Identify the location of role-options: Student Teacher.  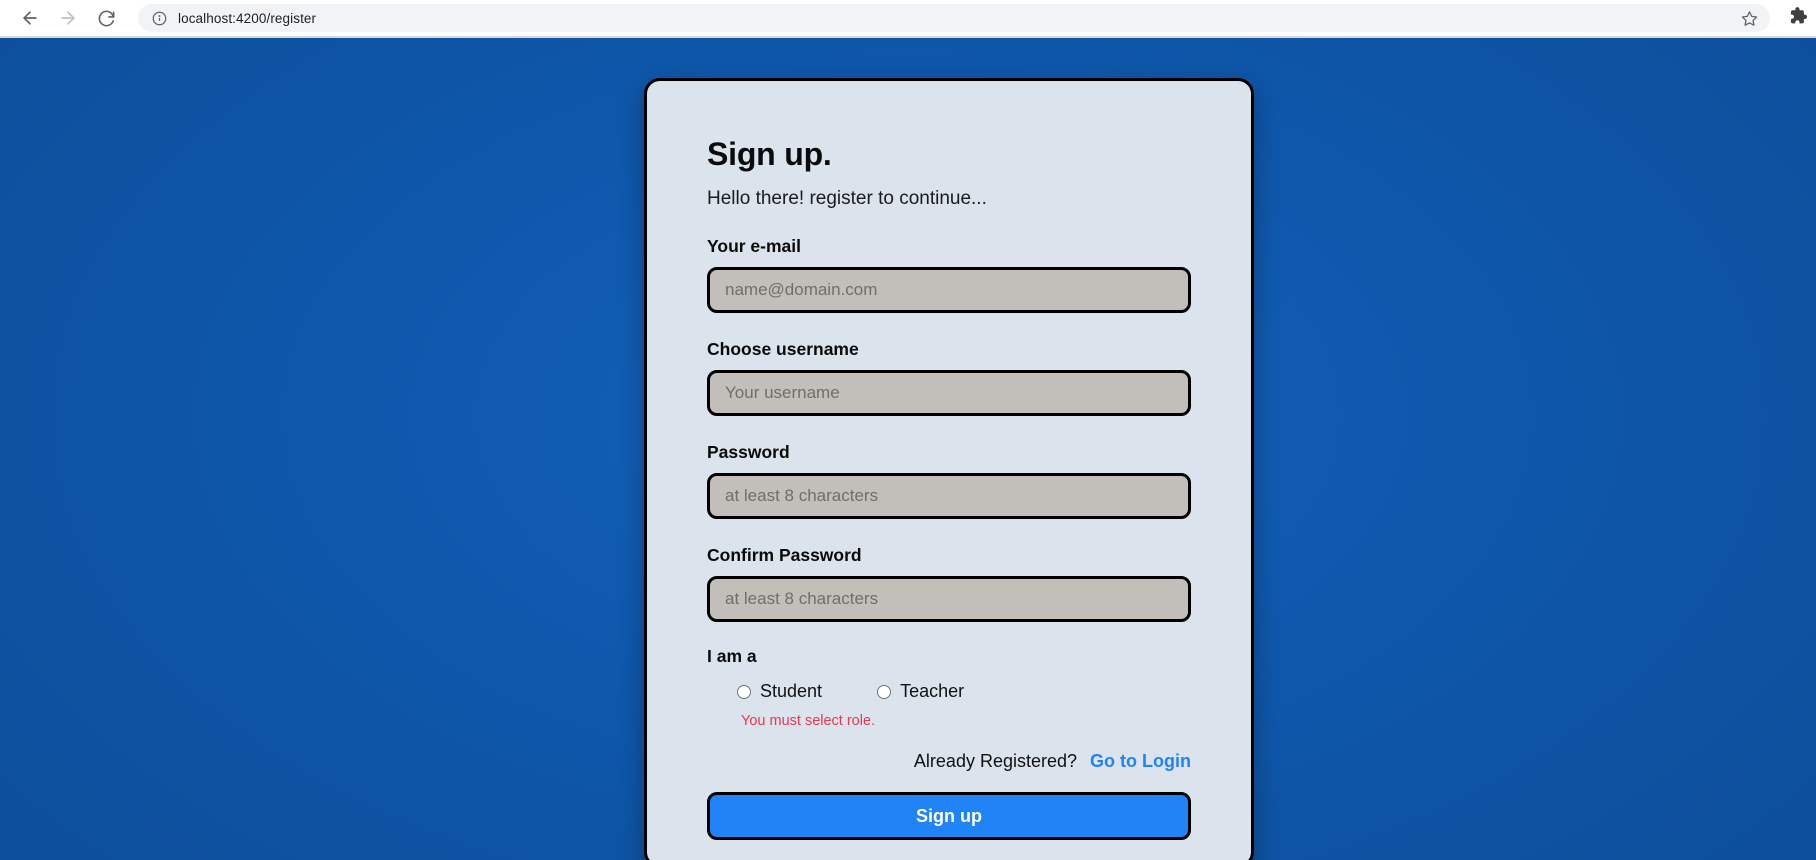
(949, 691).